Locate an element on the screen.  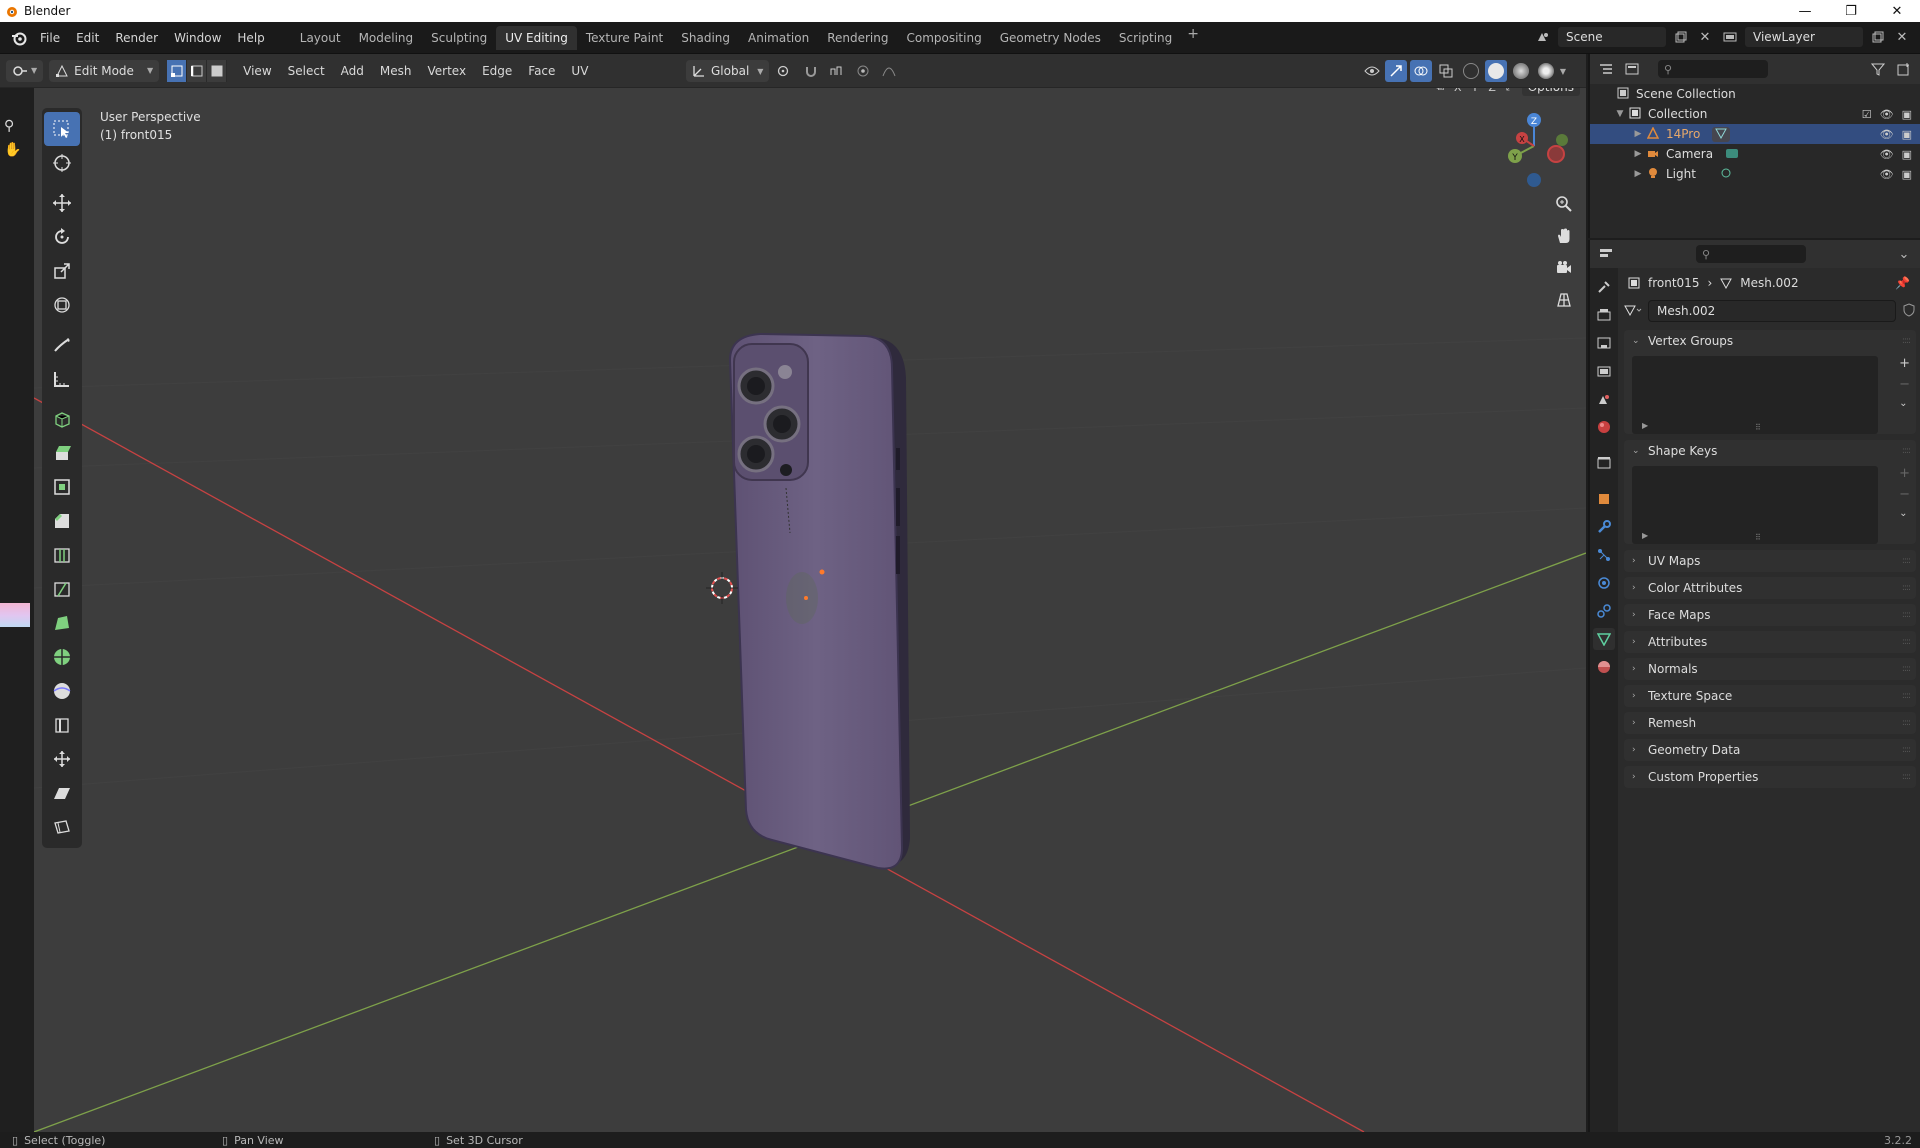
solid-shading-button is located at coordinates (1495, 71).